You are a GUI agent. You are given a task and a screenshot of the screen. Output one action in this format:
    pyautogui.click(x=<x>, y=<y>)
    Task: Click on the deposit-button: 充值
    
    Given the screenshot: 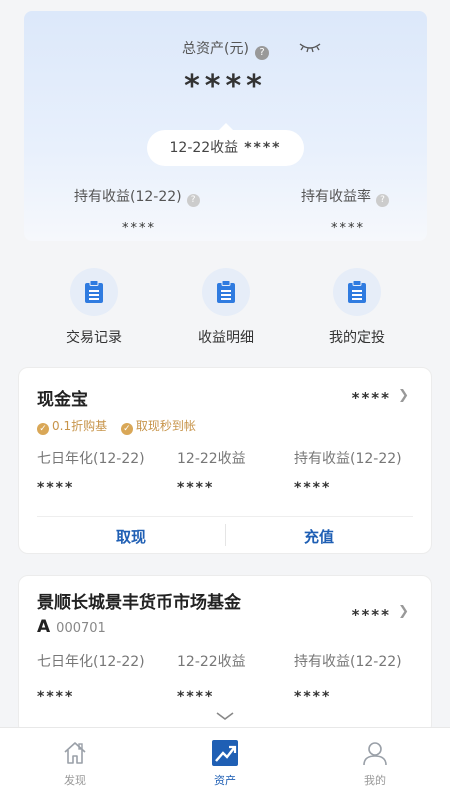 What is the action you would take?
    pyautogui.click(x=319, y=535)
    